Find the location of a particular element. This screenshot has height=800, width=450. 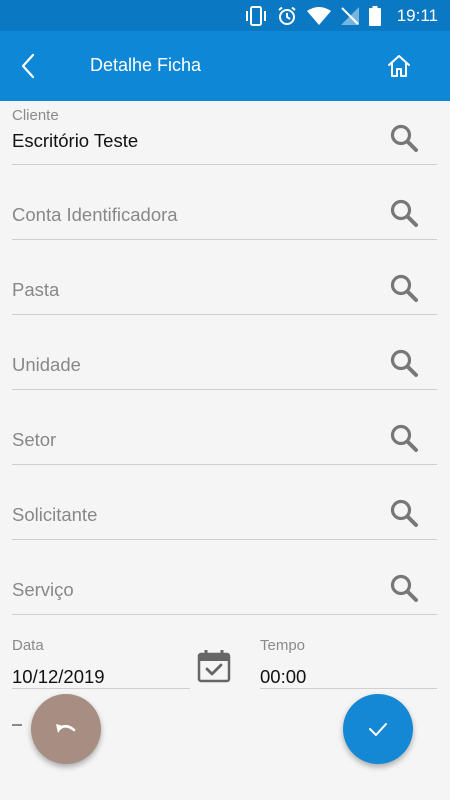

data-value: 10/12/2019 is located at coordinates (58, 676).